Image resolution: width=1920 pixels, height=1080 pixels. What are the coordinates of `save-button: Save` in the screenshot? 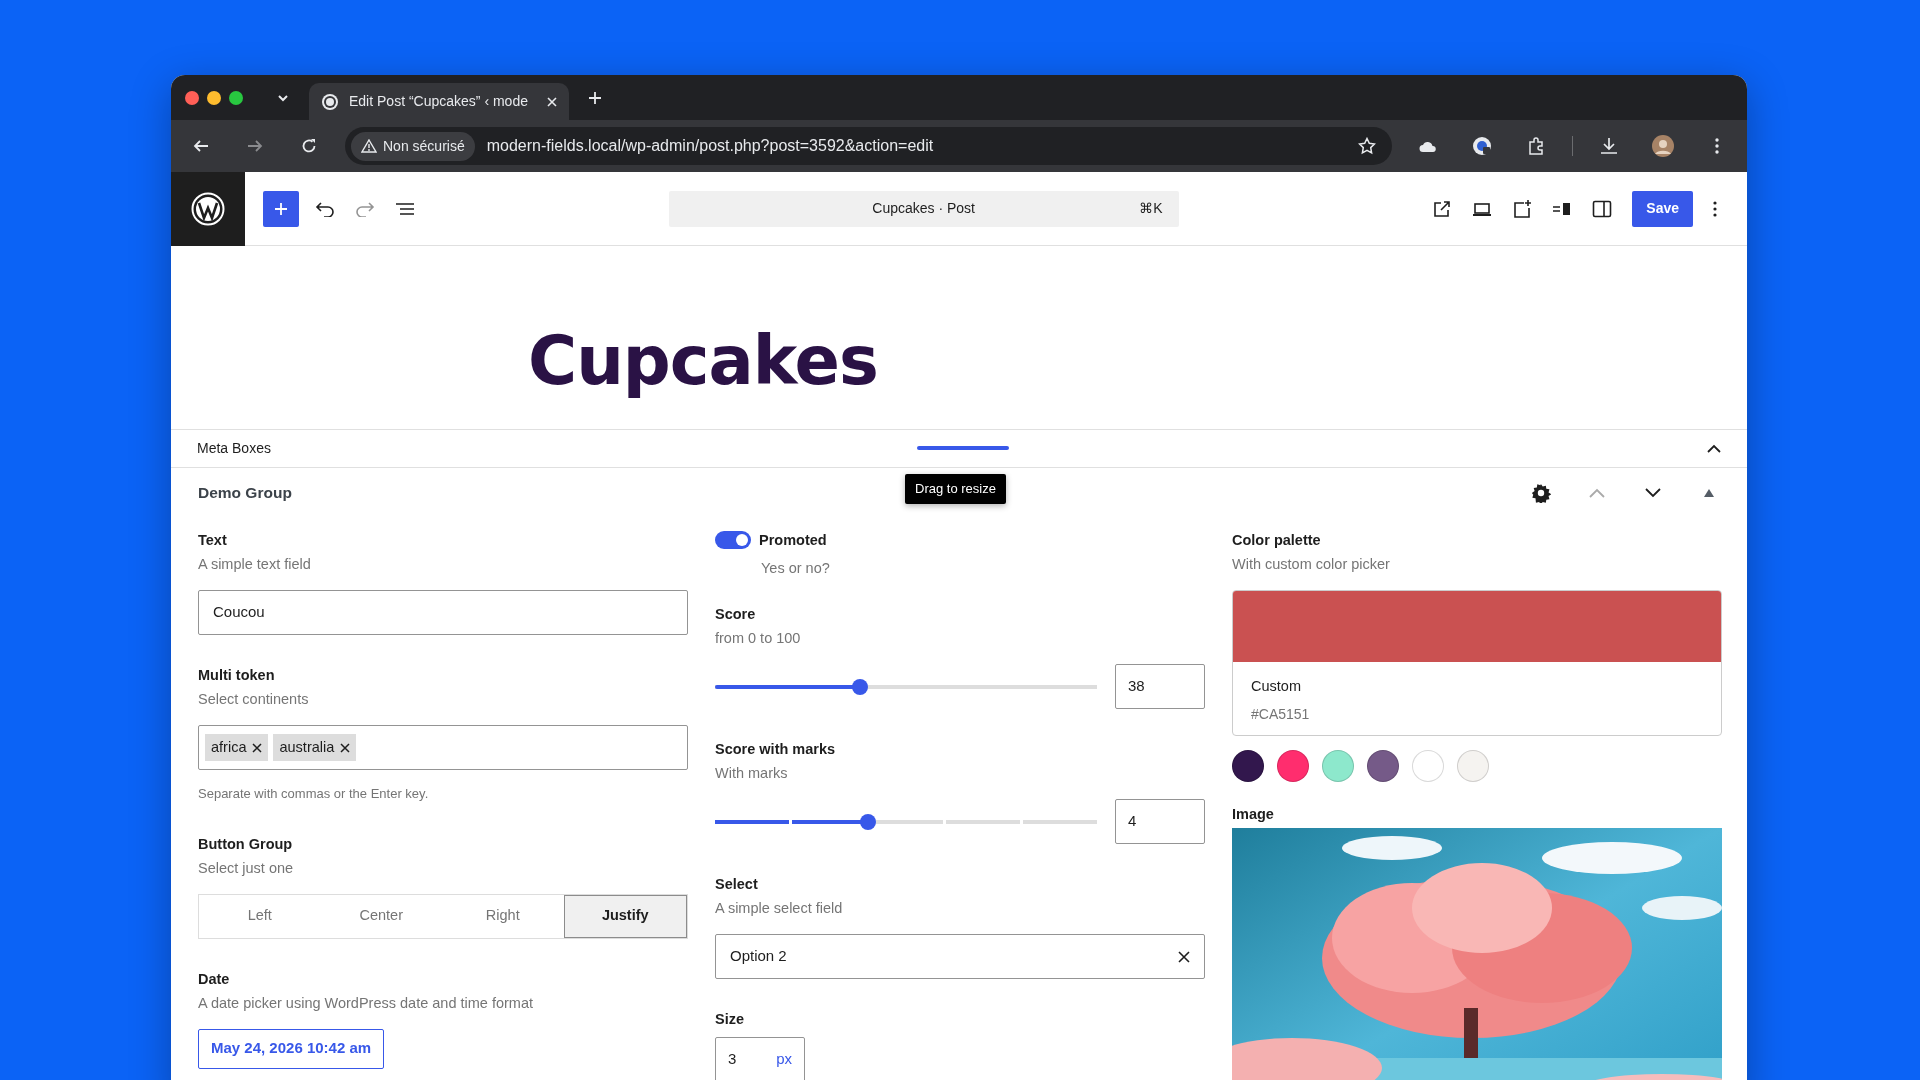 It's located at (1662, 208).